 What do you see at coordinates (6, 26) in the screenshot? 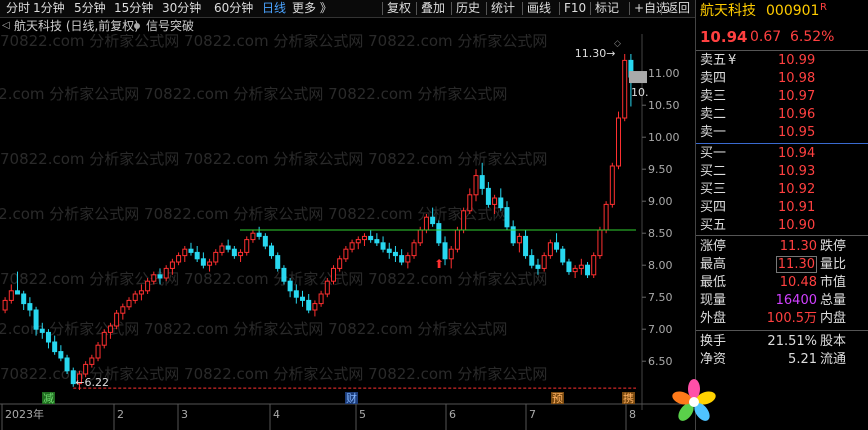
I see `collapse-icon: ◁` at bounding box center [6, 26].